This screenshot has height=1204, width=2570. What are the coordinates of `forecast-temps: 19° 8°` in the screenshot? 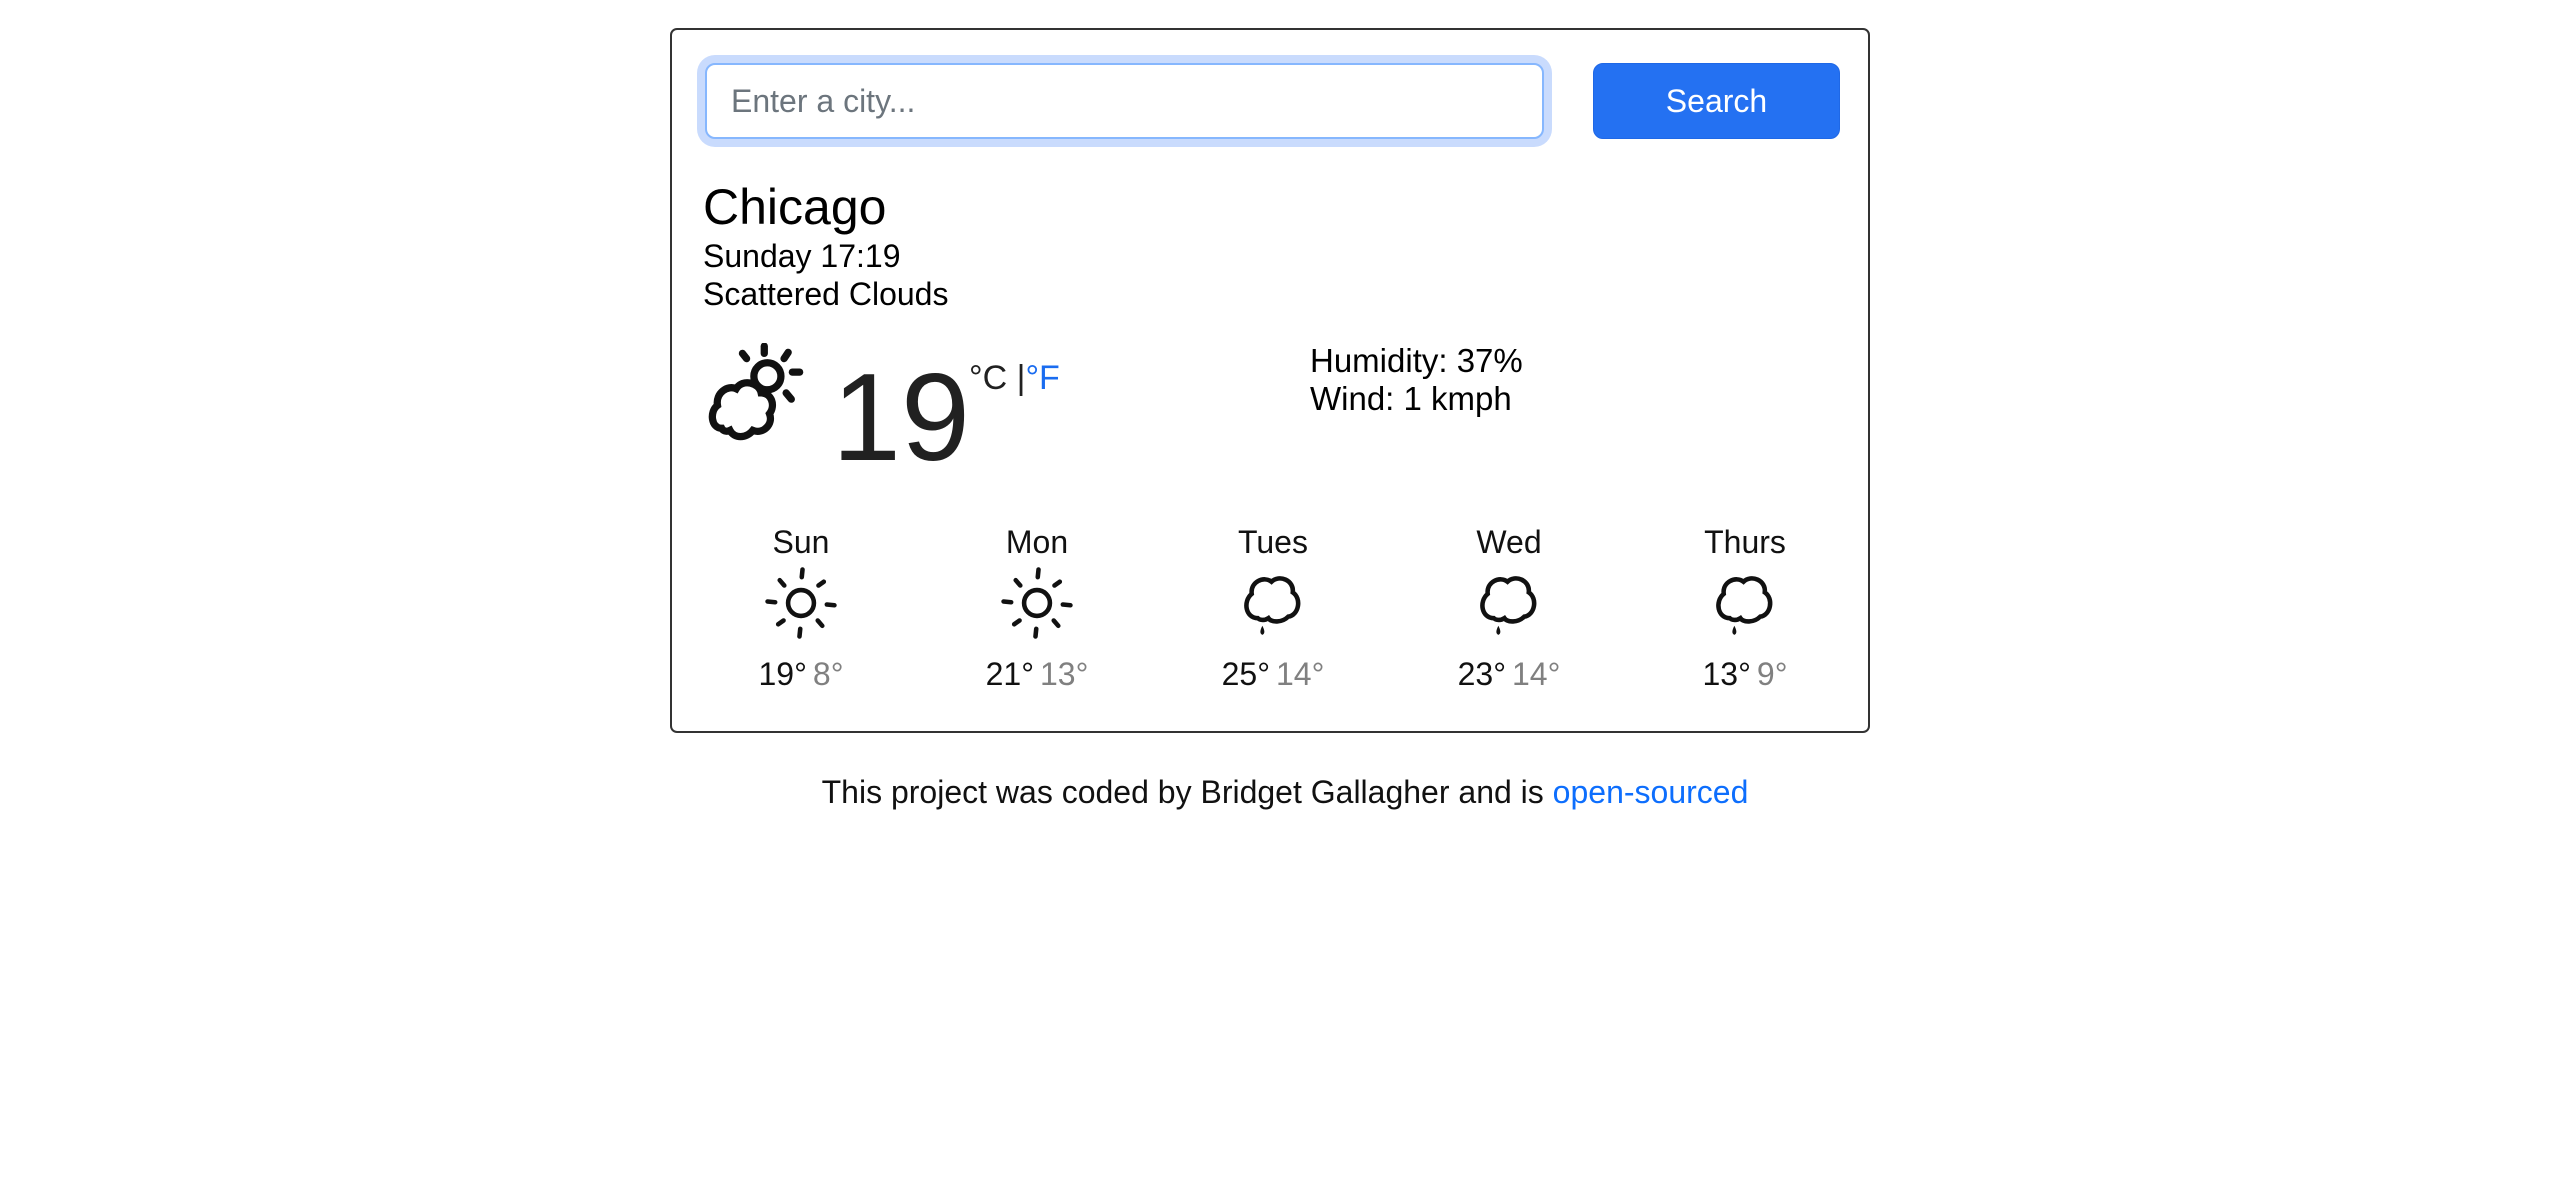 It's located at (801, 674).